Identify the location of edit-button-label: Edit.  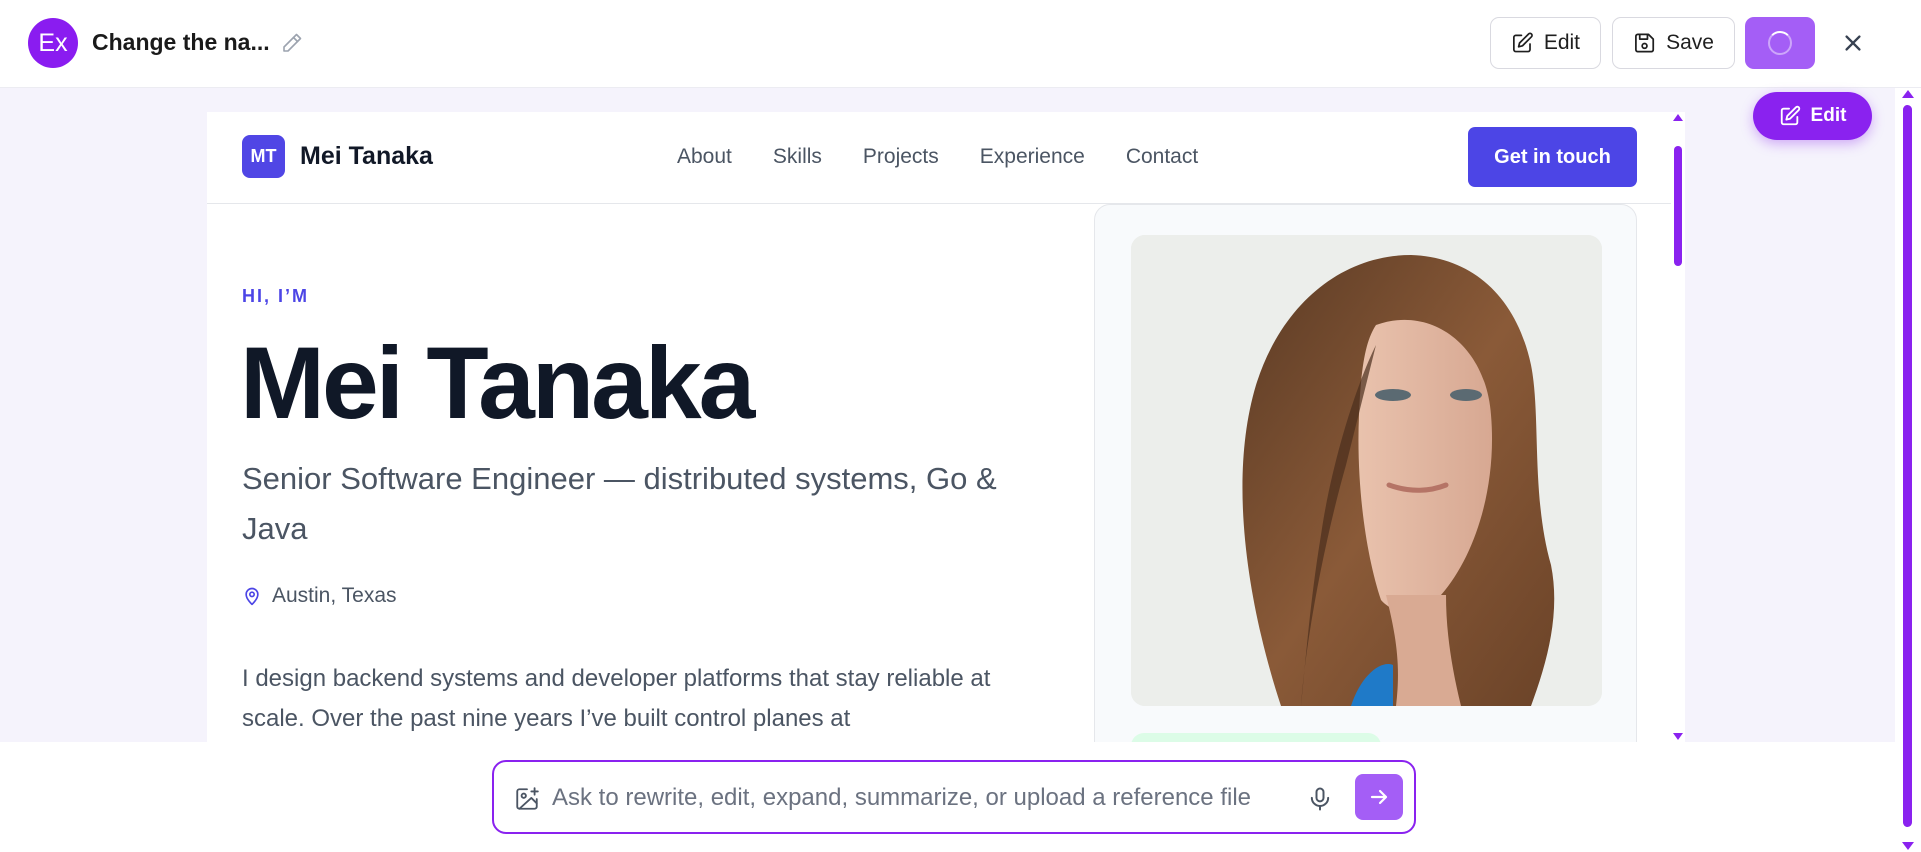
(1561, 42).